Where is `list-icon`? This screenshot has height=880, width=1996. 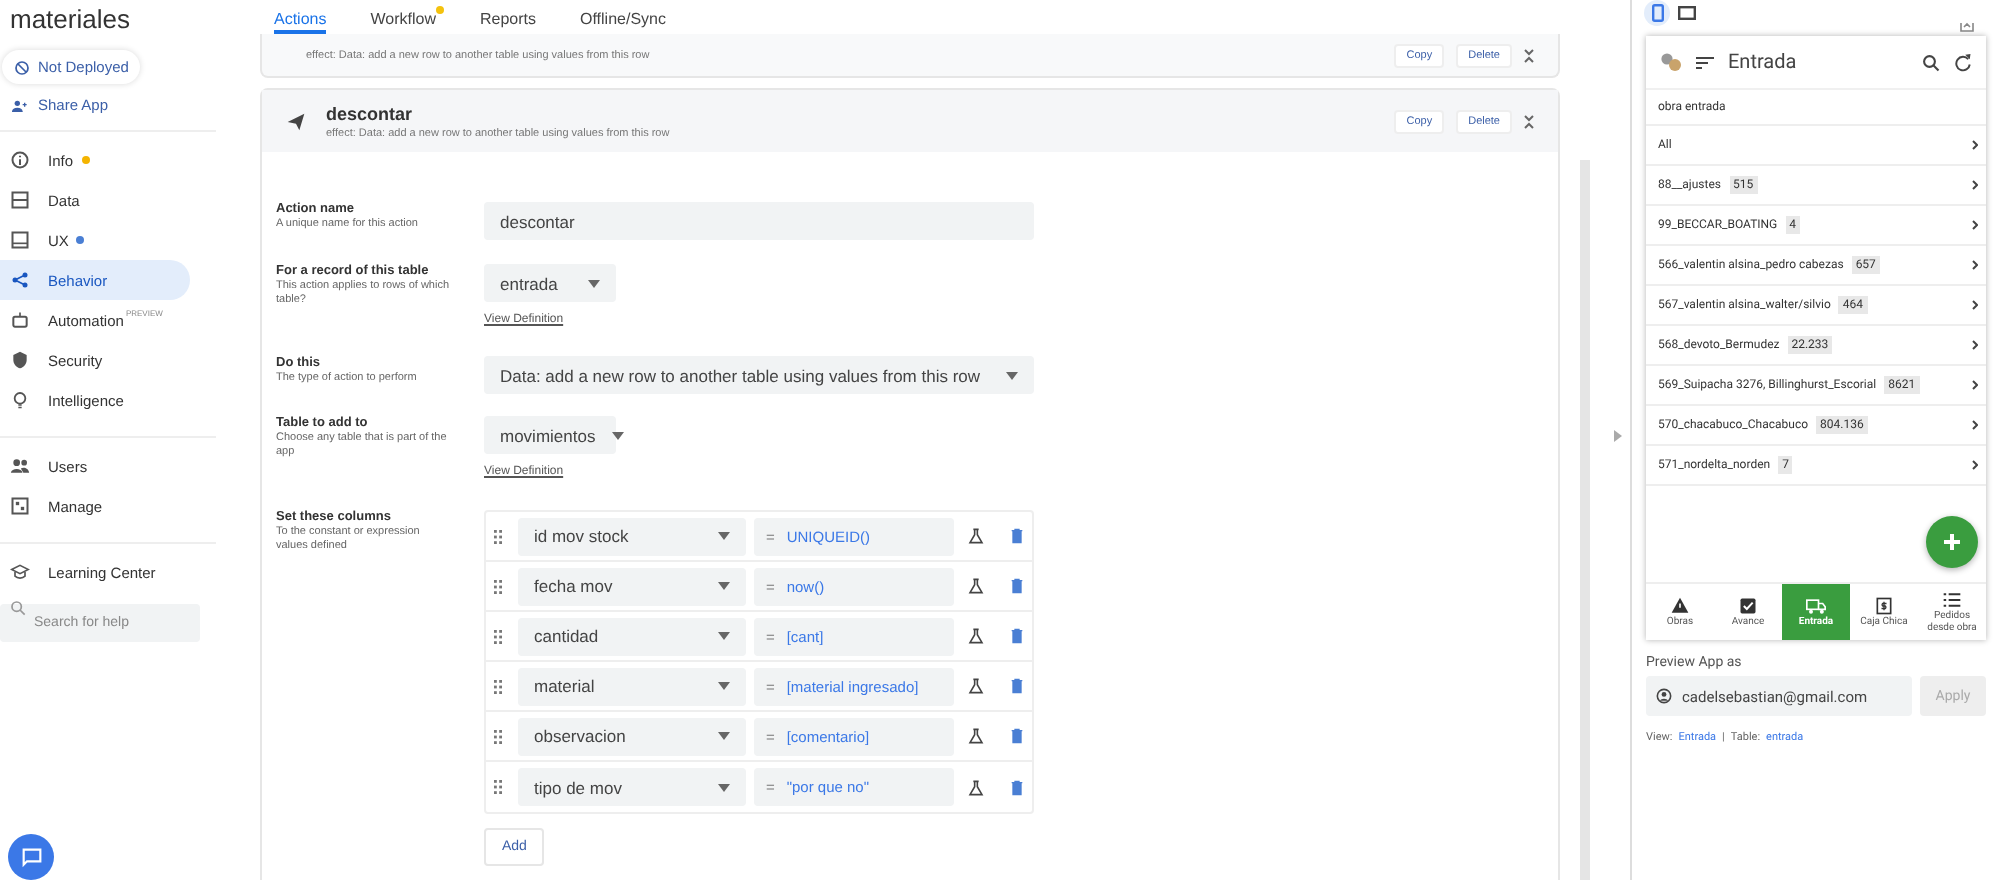
list-icon is located at coordinates (1952, 600).